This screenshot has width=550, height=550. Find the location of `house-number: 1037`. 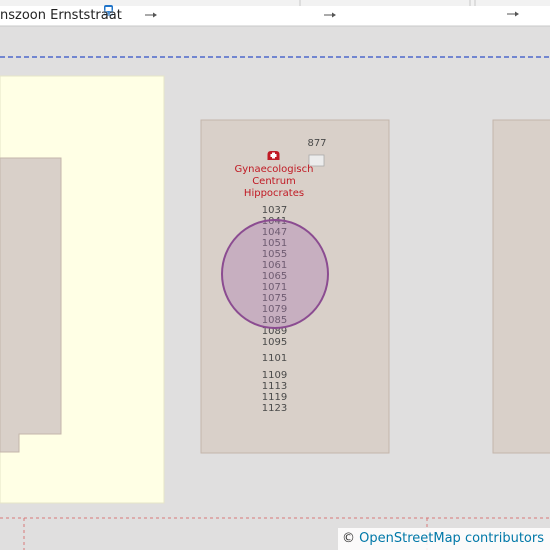

house-number: 1037 is located at coordinates (274, 210).